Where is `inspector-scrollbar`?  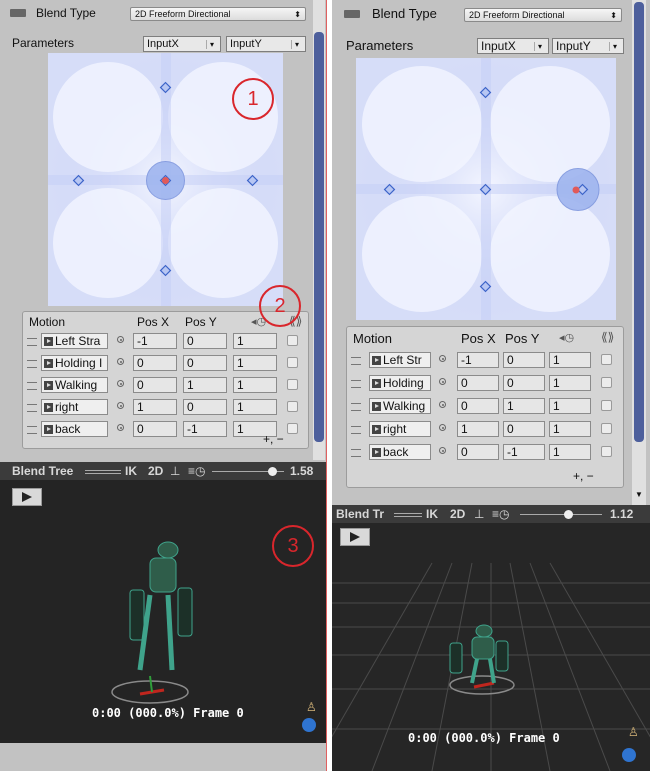 inspector-scrollbar is located at coordinates (319, 230).